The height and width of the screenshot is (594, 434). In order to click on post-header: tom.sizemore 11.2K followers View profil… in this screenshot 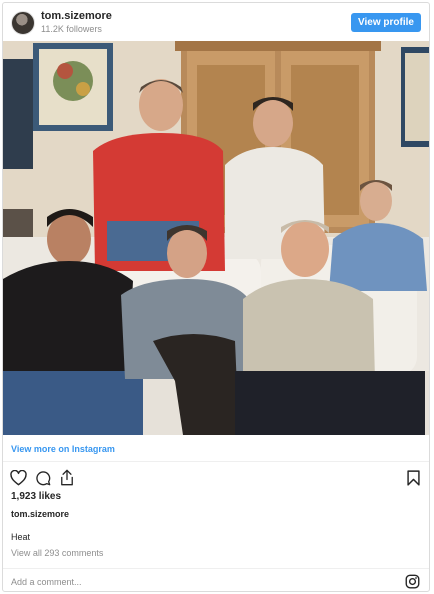, I will do `click(216, 22)`.